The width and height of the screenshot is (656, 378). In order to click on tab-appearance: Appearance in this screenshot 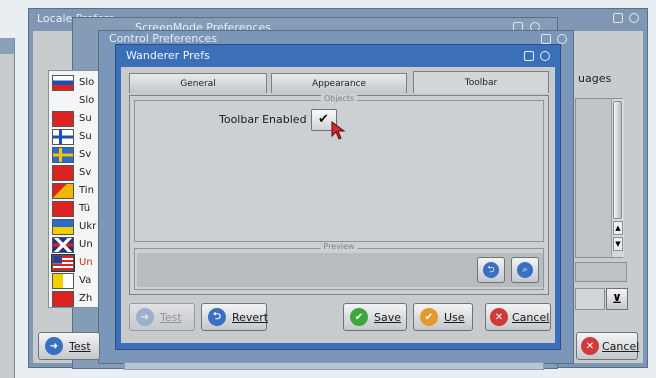, I will do `click(339, 83)`.